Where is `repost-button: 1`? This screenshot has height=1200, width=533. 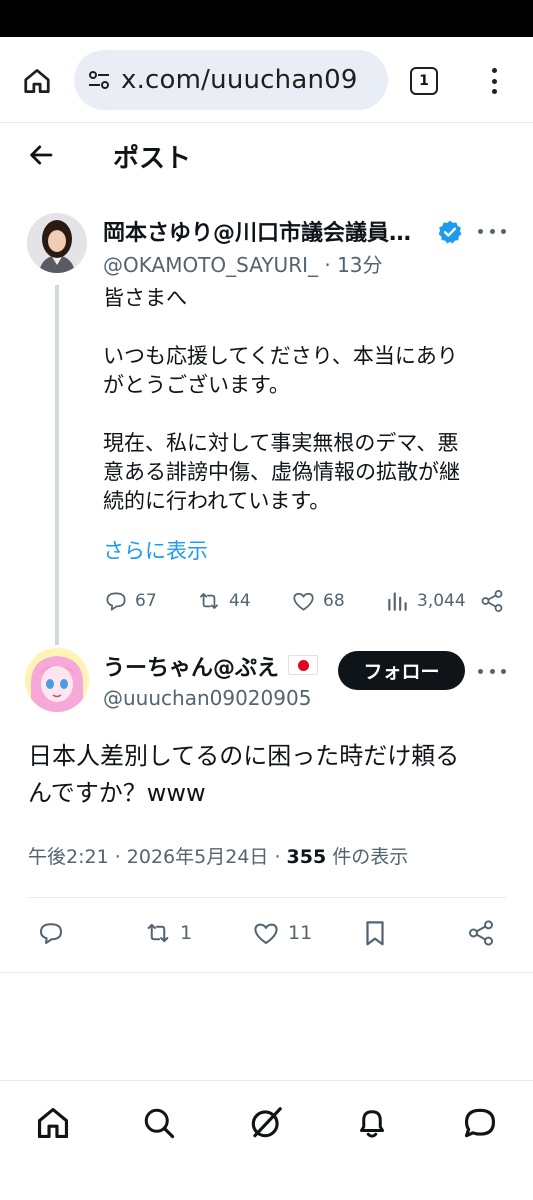
repost-button: 1 is located at coordinates (167, 933).